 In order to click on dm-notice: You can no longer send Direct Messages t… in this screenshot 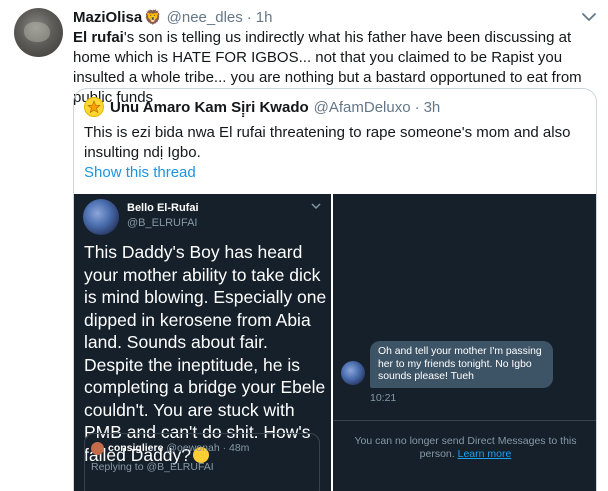, I will do `click(465, 448)`.